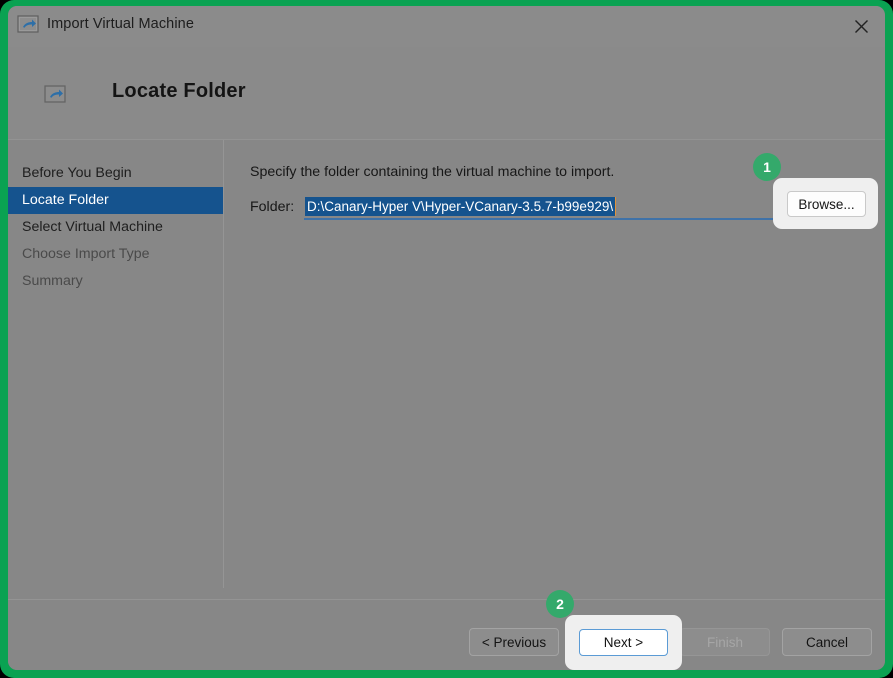 Image resolution: width=893 pixels, height=678 pixels. I want to click on wizard-footer: < Previous Next > Finish Cancel, so click(446, 634).